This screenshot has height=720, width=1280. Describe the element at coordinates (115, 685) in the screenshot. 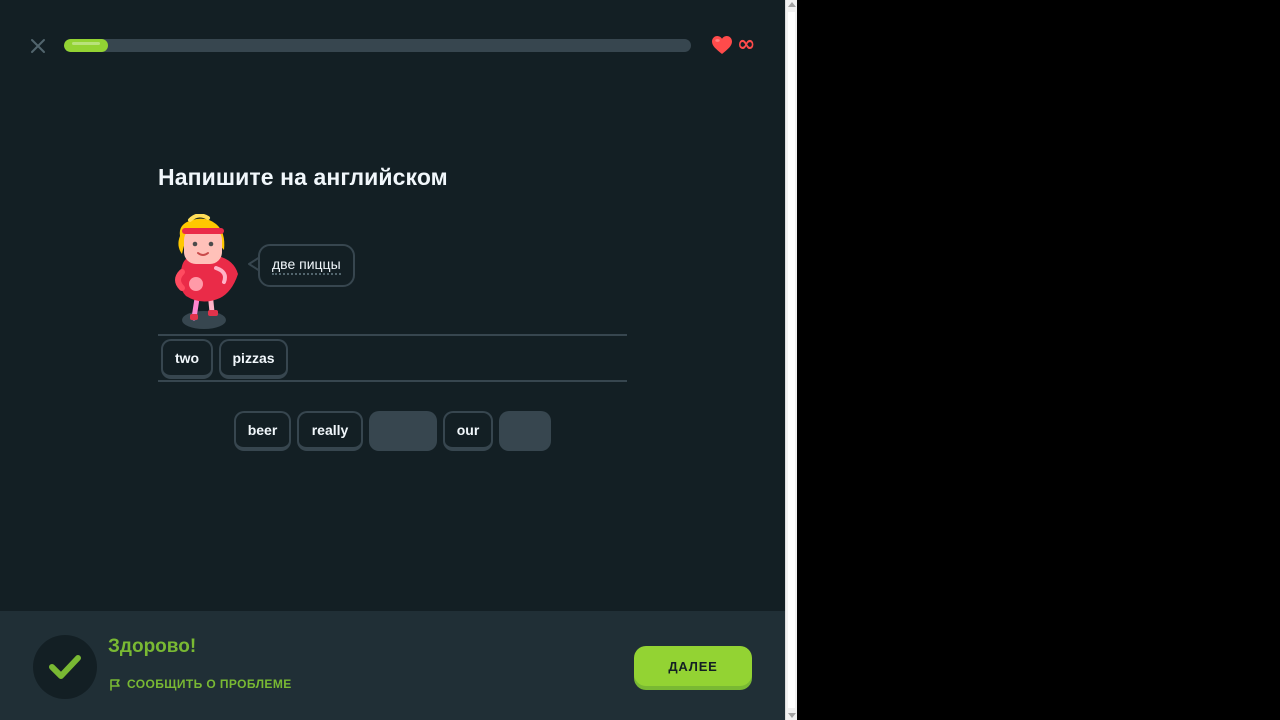

I see `flag-icon` at that location.